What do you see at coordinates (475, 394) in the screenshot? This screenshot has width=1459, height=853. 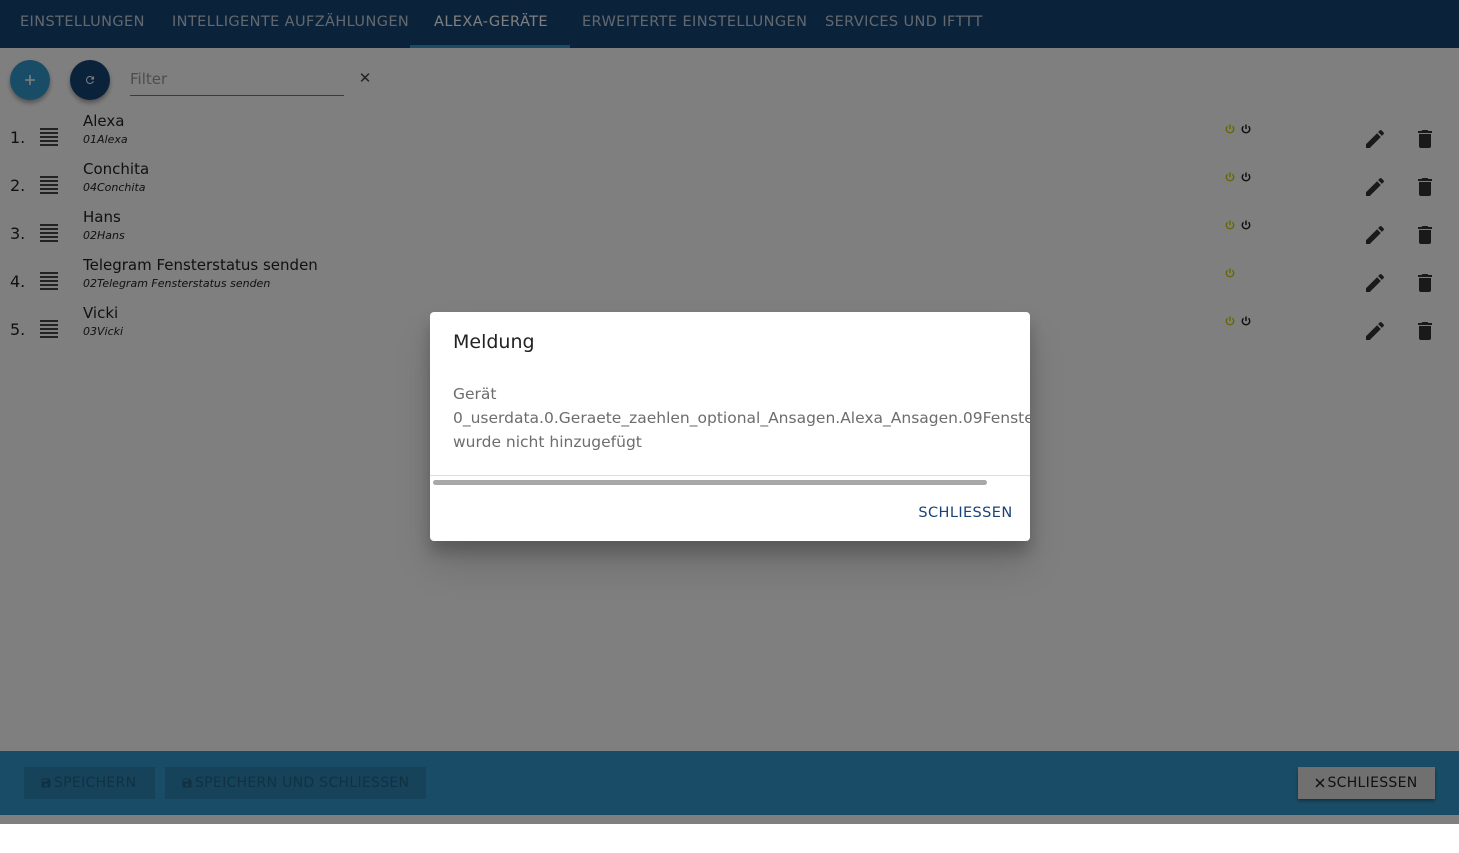 I see `dialog-message-line: Gerät` at bounding box center [475, 394].